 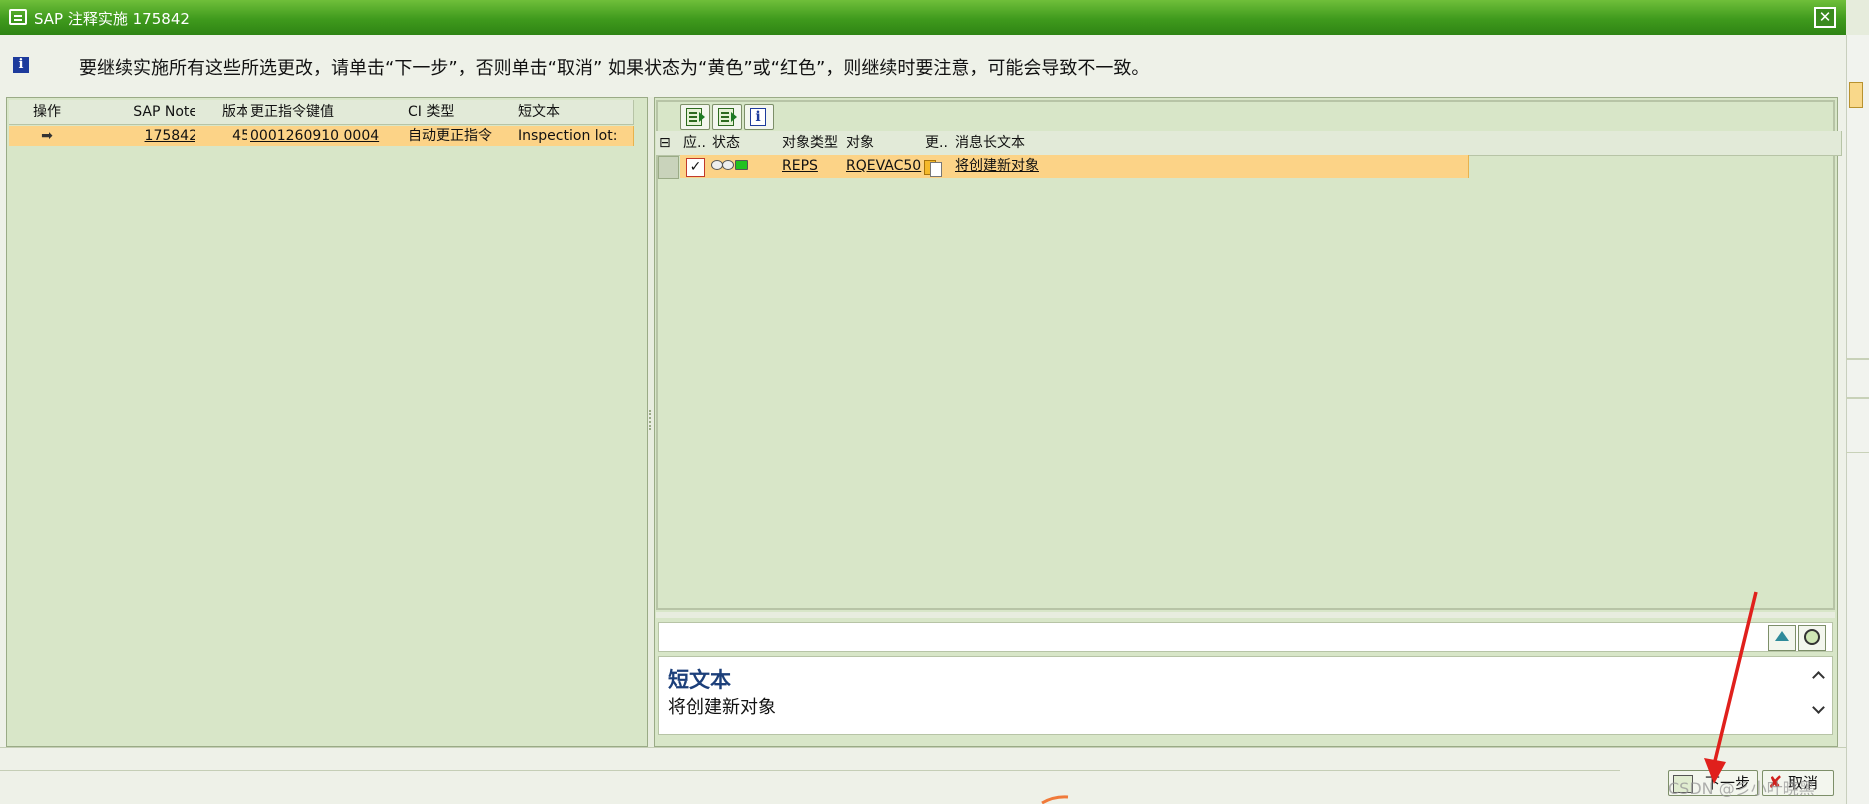 What do you see at coordinates (814, 143) in the screenshot?
I see `col-header-object-type: 对象类型` at bounding box center [814, 143].